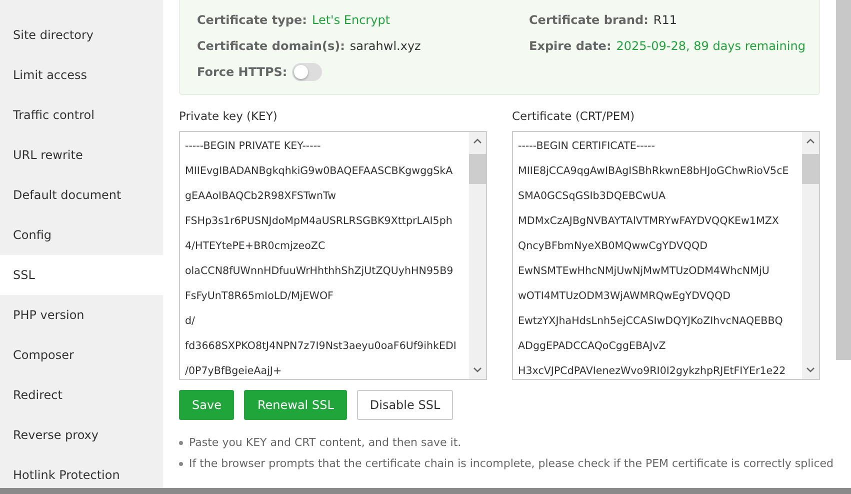  Describe the element at coordinates (511, 463) in the screenshot. I see `note-text: If the browser prompts that the certificate chain is incomplete, please check if the PEM certificate is correctly spliced` at that location.